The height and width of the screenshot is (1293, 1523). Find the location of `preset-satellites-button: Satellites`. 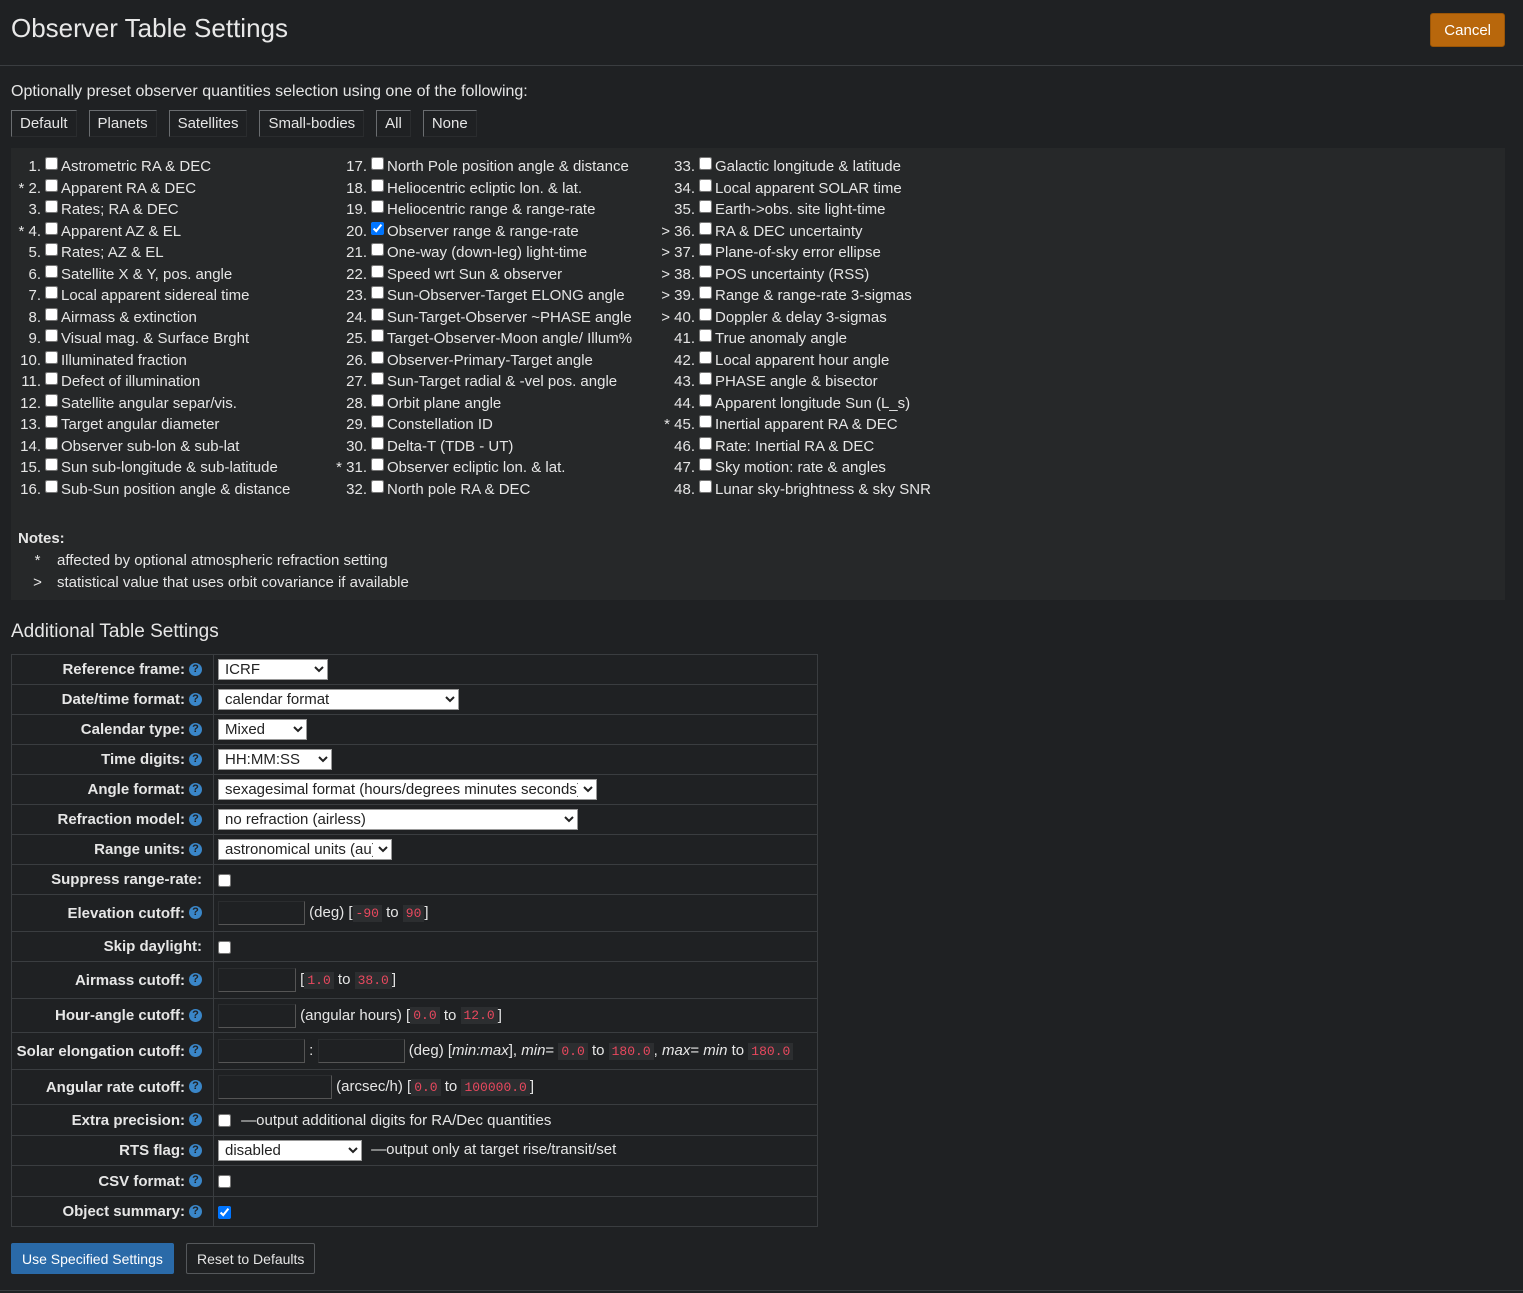

preset-satellites-button: Satellites is located at coordinates (208, 123).